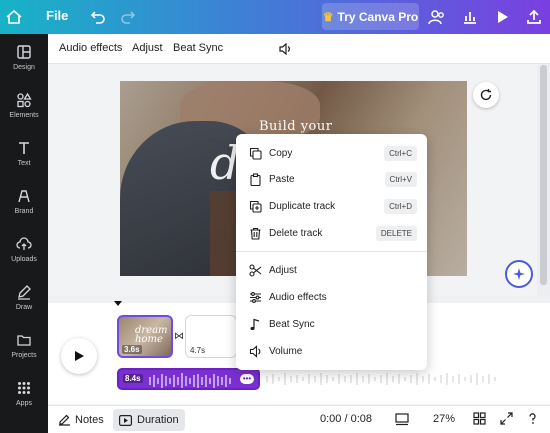 This screenshot has width=550, height=433. Describe the element at coordinates (133, 378) in the screenshot. I see `audio-duration-badge: 8.4s` at that location.